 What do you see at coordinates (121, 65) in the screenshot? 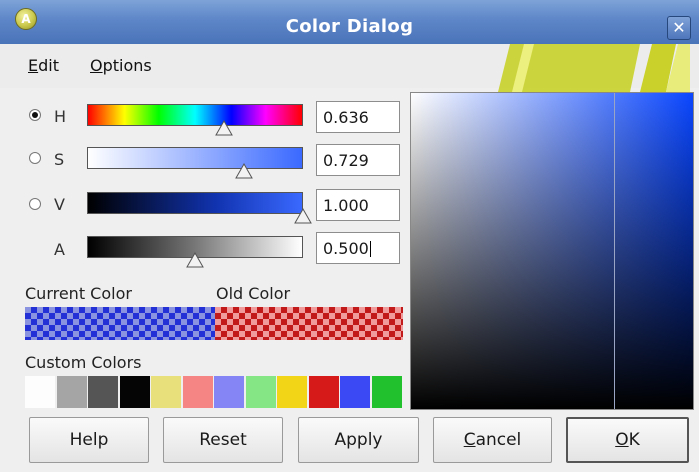
I see `menu-options: Options` at bounding box center [121, 65].